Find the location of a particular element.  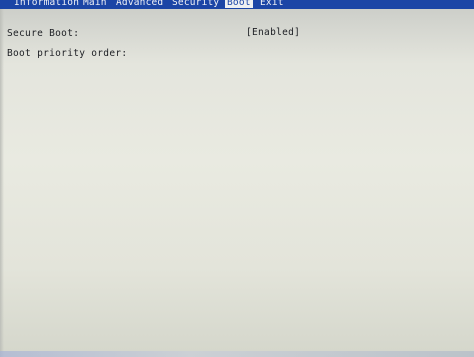

boot-priority-order-label: Boot priority order: is located at coordinates (67, 53).